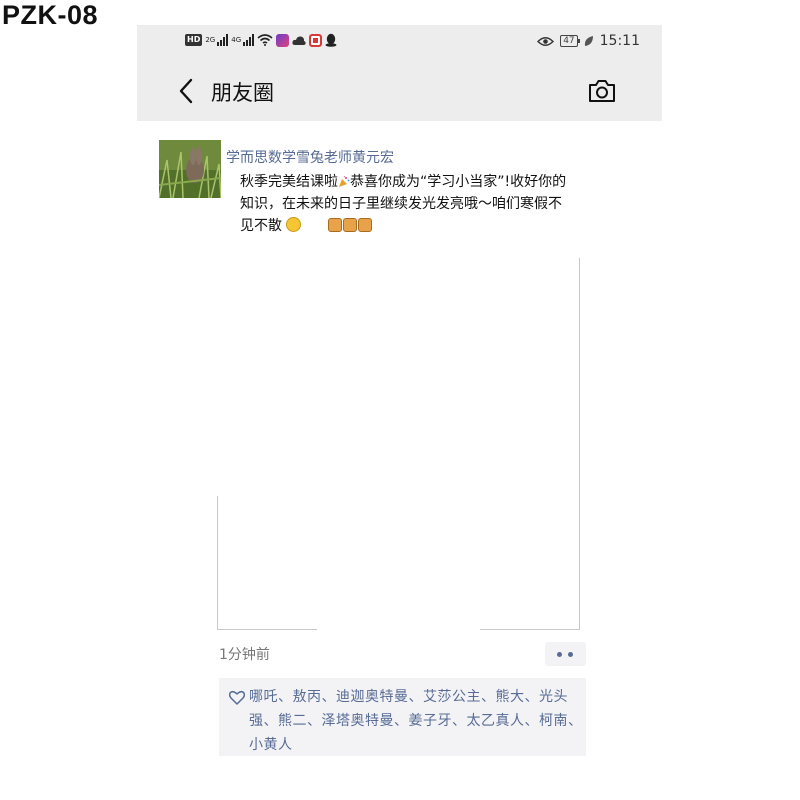 The width and height of the screenshot is (800, 800). I want to click on status-bar: HD 2G 4G 47 15:11, so click(399, 43).